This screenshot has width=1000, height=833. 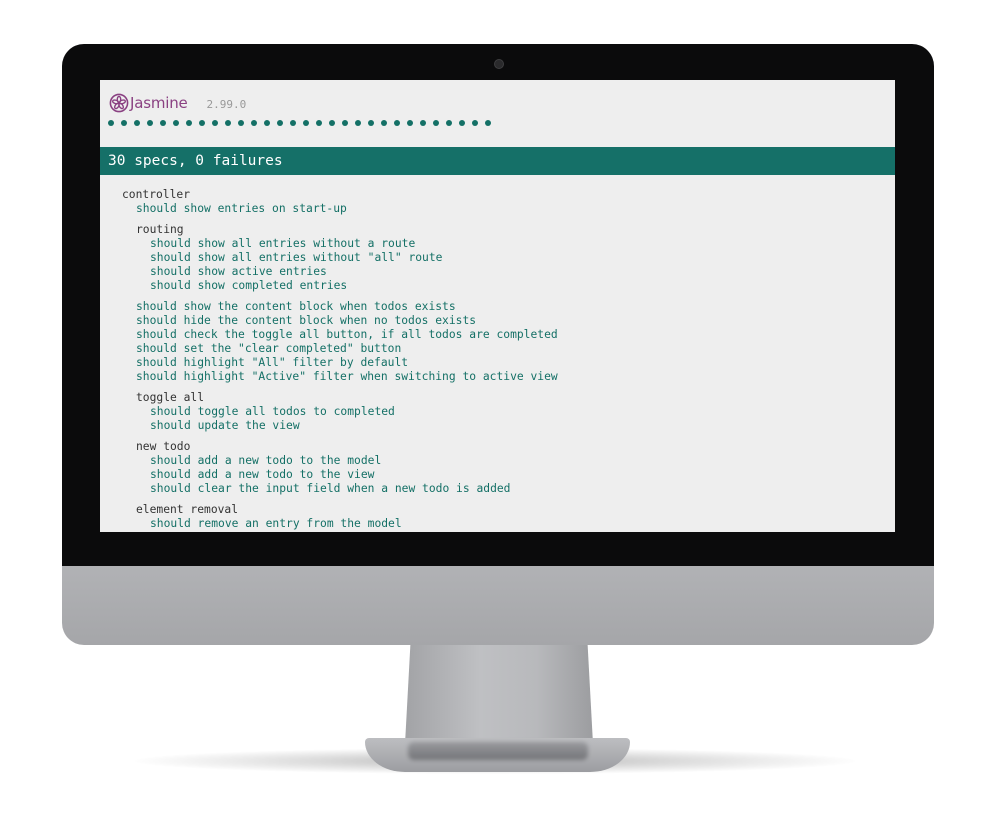 What do you see at coordinates (195, 161) in the screenshot?
I see `summary-text: 30 specs, 0 failures` at bounding box center [195, 161].